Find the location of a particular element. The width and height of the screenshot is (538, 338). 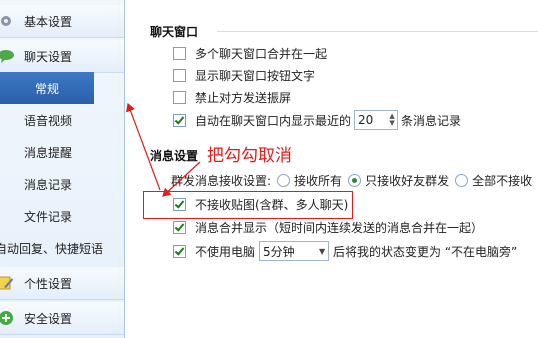

option-merge-windows: 多个聊天窗口合并在一起 is located at coordinates (250, 53).